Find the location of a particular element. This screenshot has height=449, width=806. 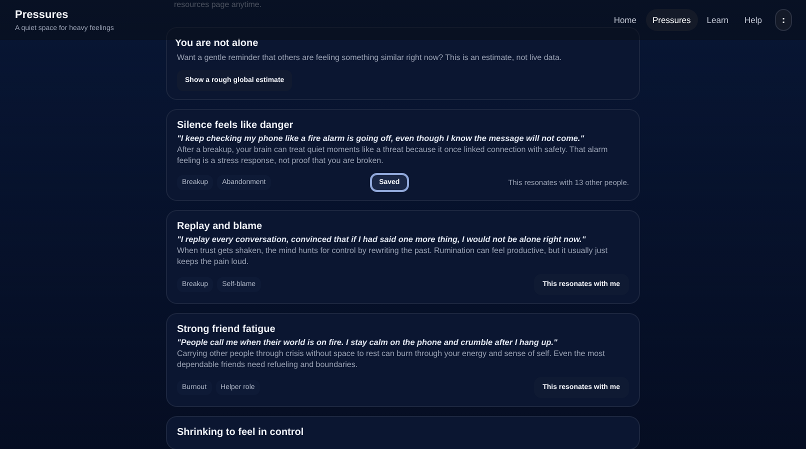

card-text: When trust gets shaken, the mind hunts for control by rewriting the past. Rumination can feel productive, but it usually just keeps the pain loud. is located at coordinates (392, 256).